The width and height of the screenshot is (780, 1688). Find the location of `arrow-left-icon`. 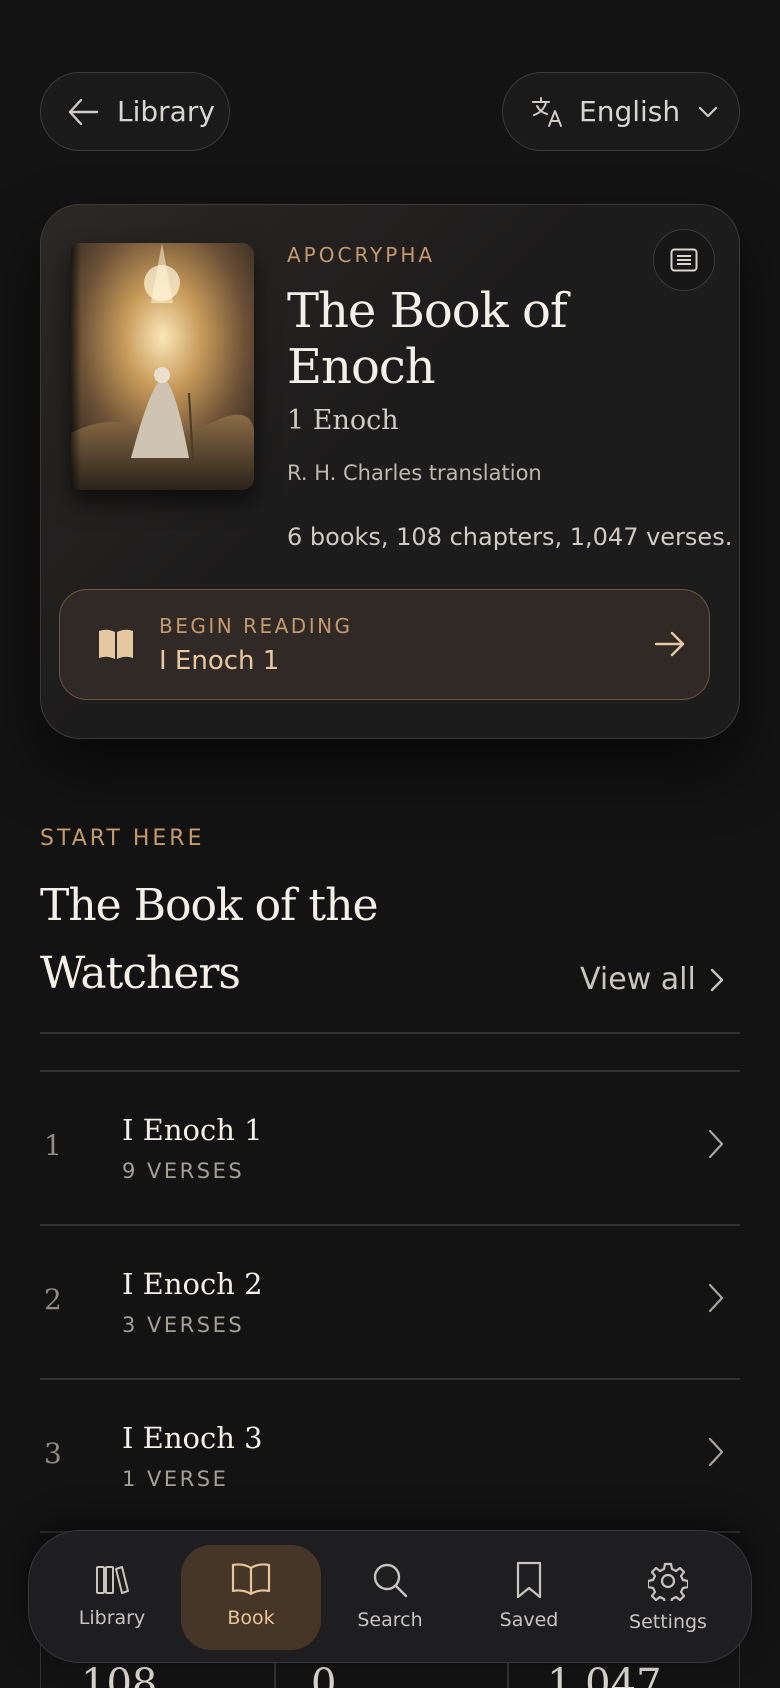

arrow-left-icon is located at coordinates (83, 111).